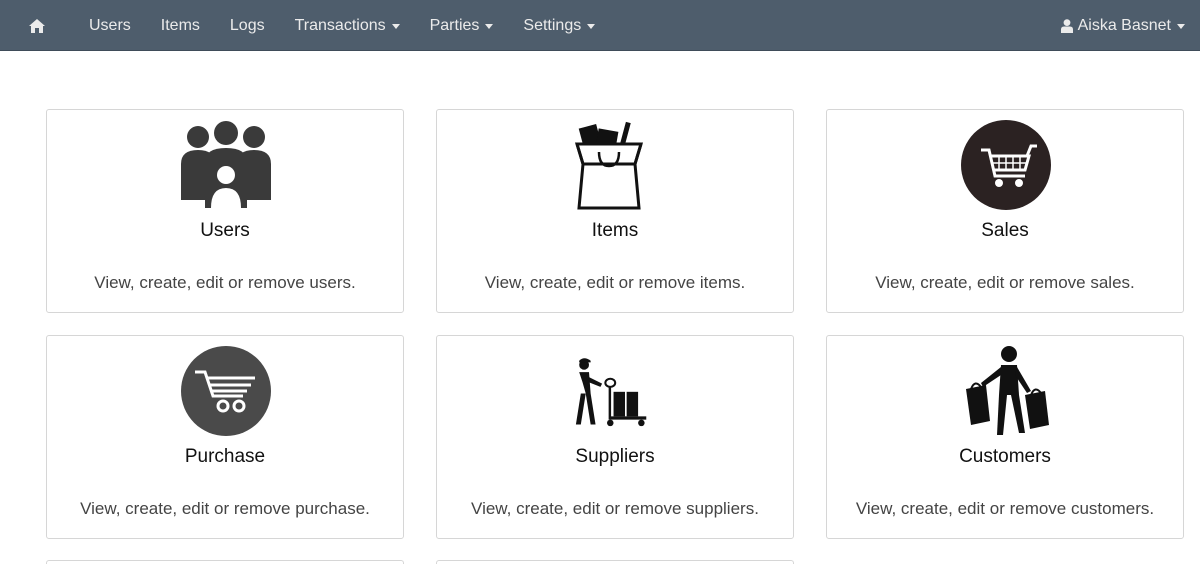 The image size is (1200, 564). What do you see at coordinates (225, 282) in the screenshot?
I see `card-description: View, create, edit or remove users.` at bounding box center [225, 282].